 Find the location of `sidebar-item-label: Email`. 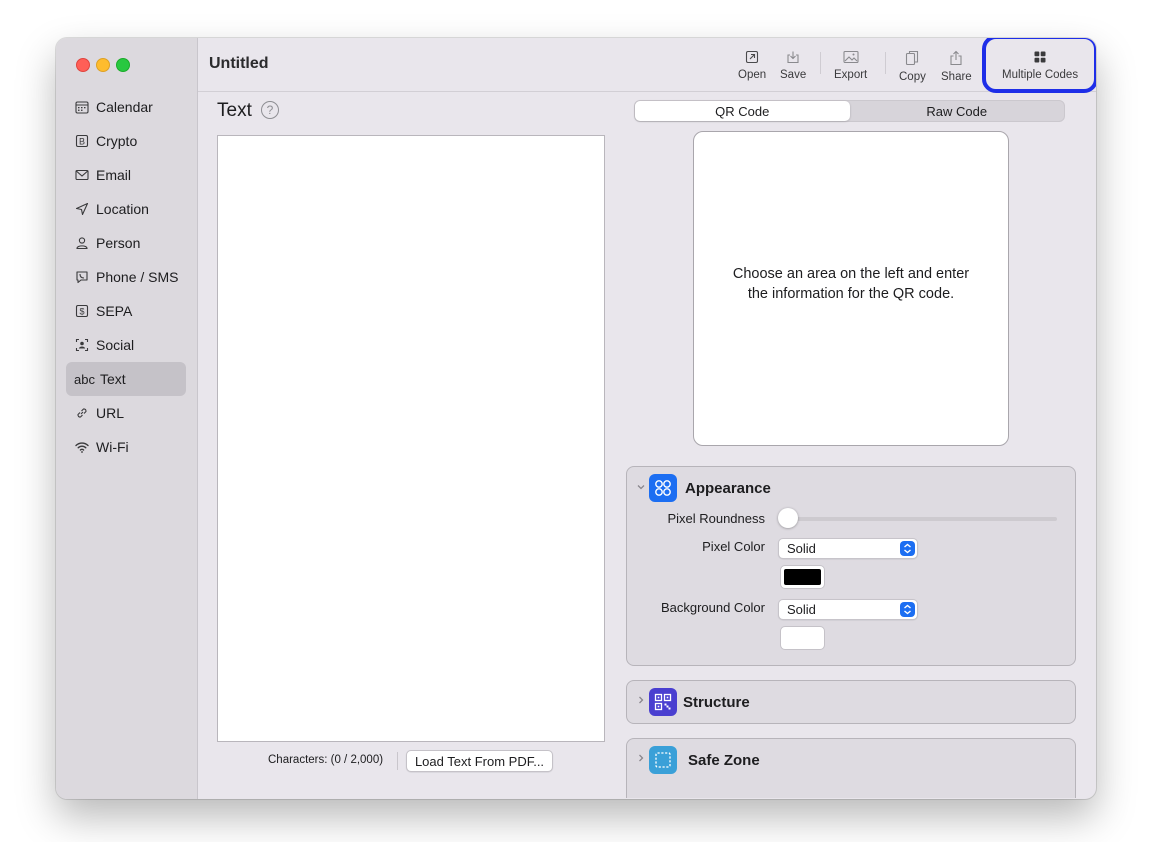

sidebar-item-label: Email is located at coordinates (114, 175).